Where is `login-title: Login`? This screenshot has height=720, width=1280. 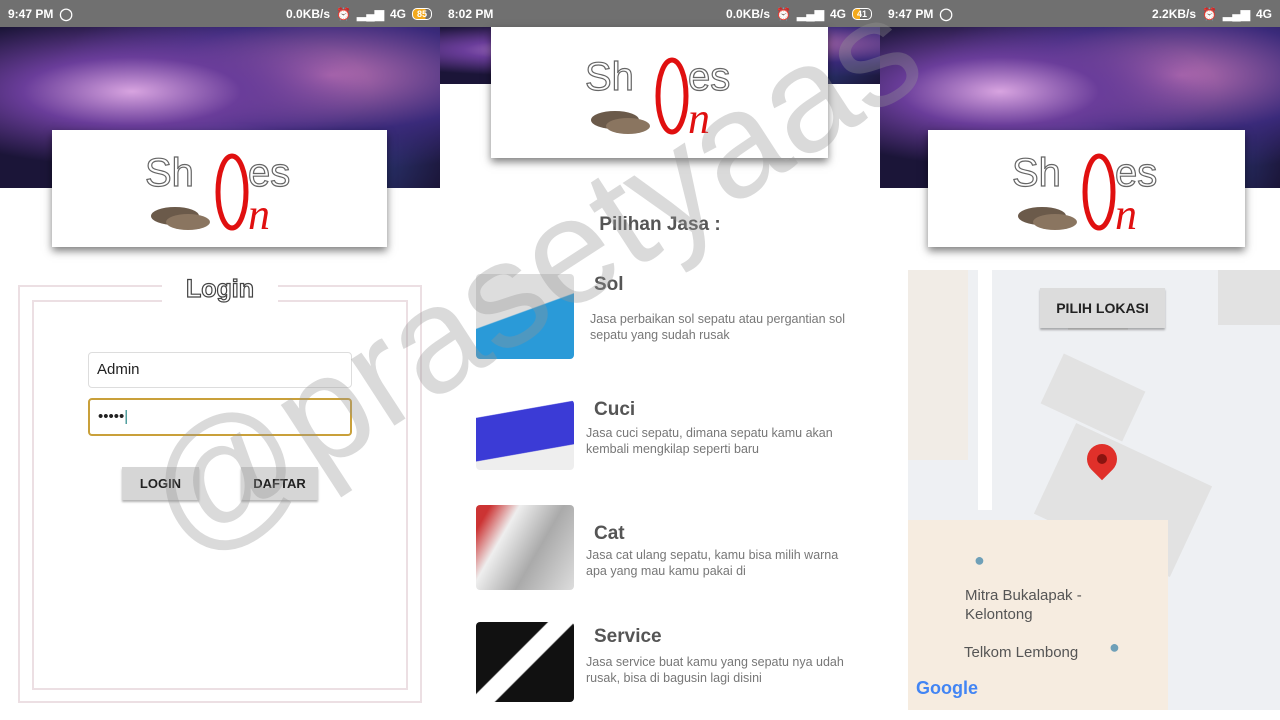 login-title: Login is located at coordinates (220, 290).